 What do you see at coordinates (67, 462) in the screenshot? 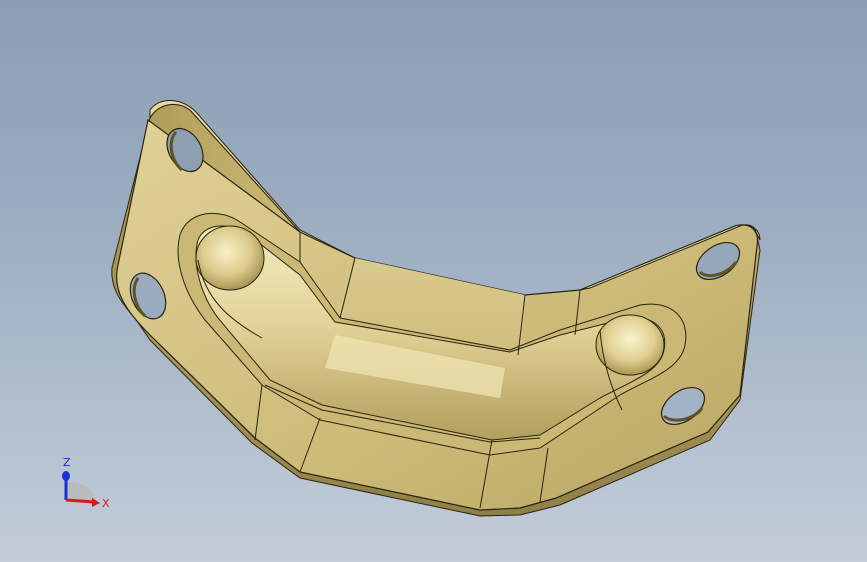
I see `z-axis-label: Z` at bounding box center [67, 462].